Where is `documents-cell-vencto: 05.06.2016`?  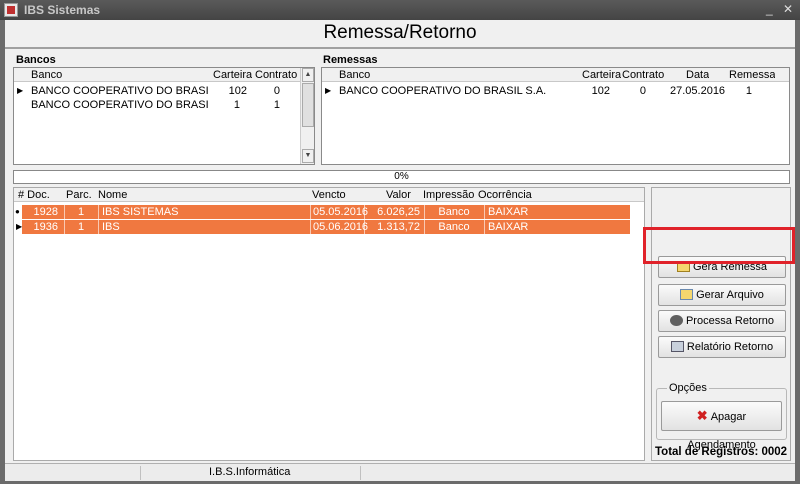
documents-cell-vencto: 05.06.2016 is located at coordinates (341, 227).